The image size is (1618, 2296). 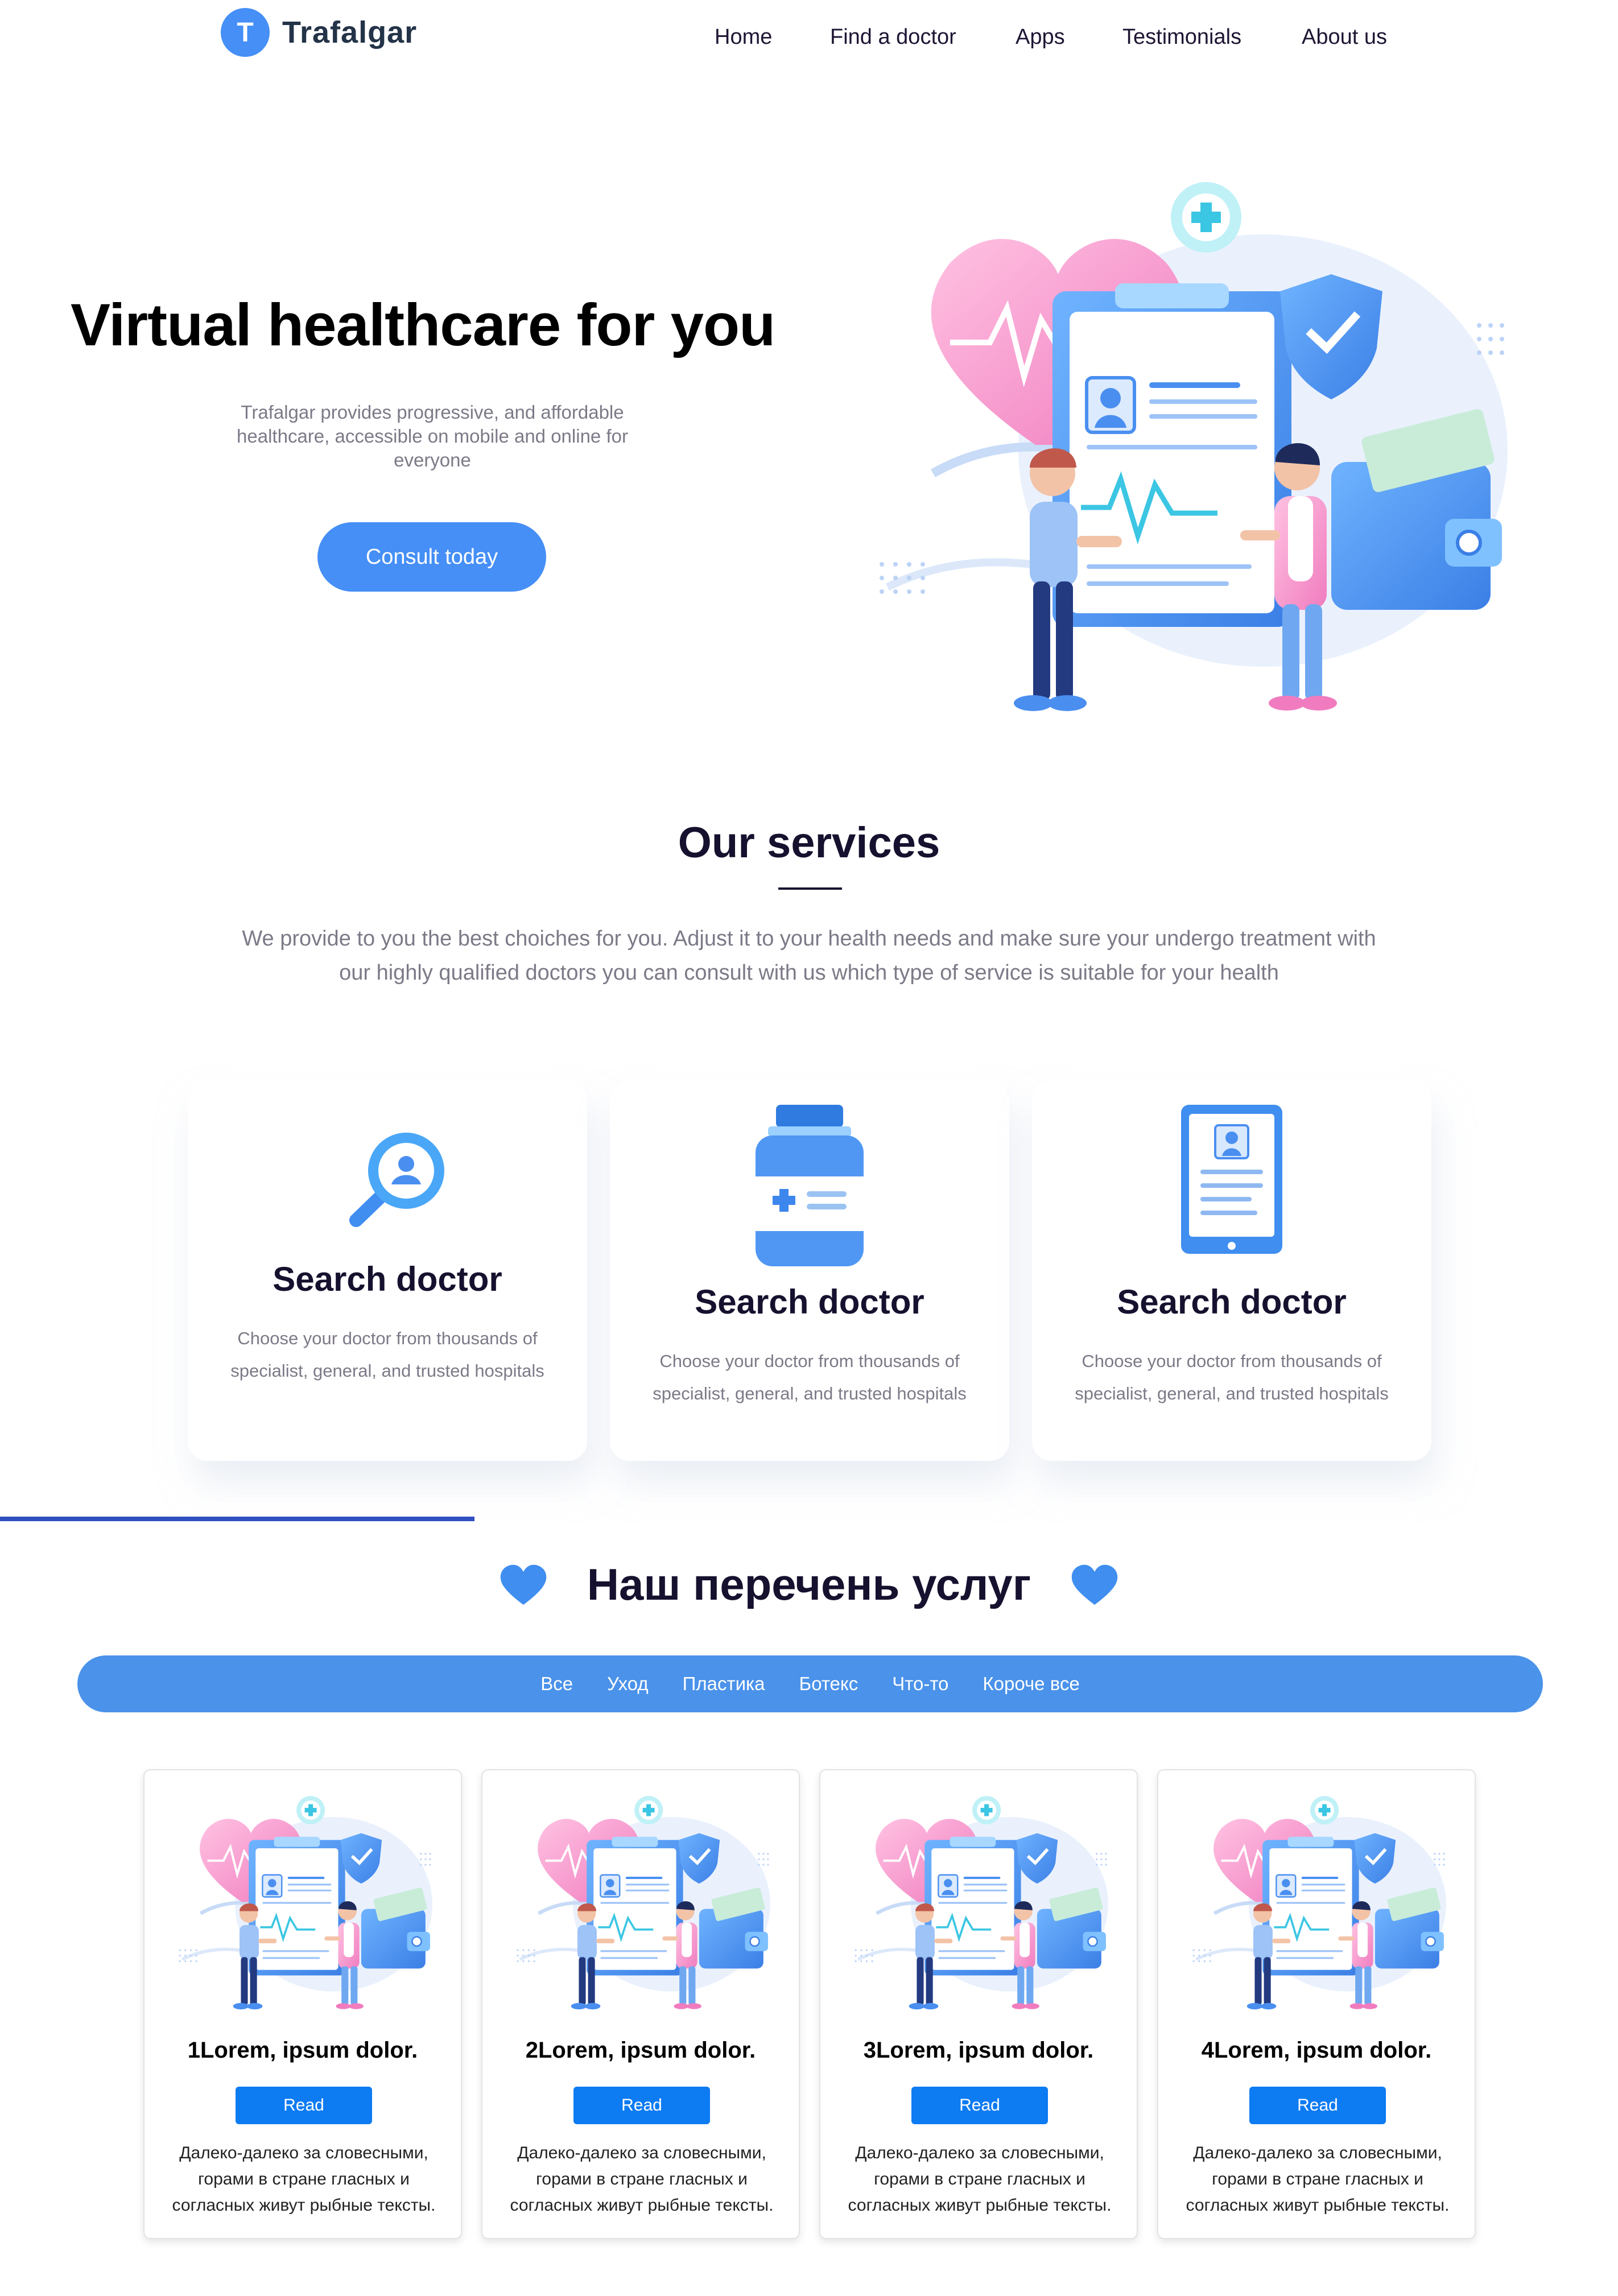 I want to click on filter-care: Уход, so click(x=628, y=1684).